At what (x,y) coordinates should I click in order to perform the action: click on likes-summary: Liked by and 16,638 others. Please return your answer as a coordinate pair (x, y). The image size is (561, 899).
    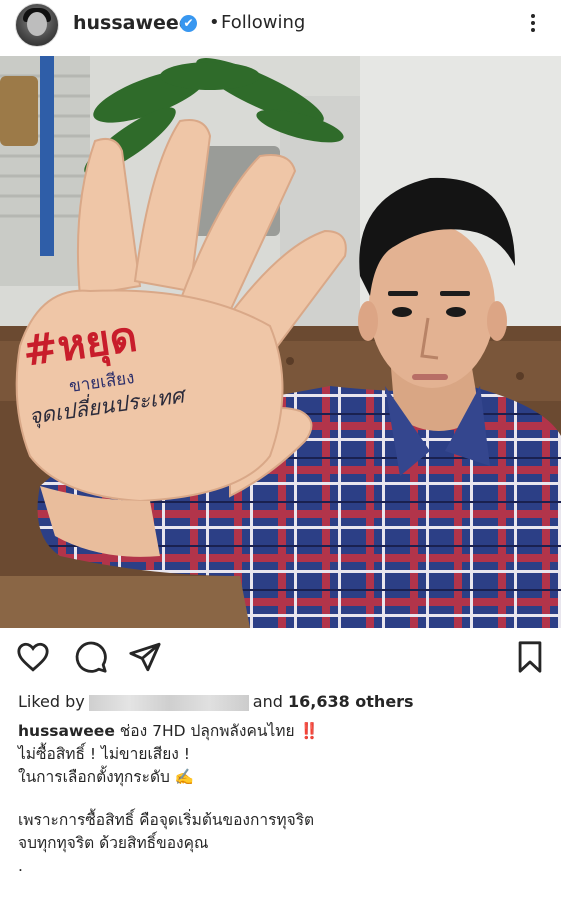
    Looking at the image, I should click on (216, 701).